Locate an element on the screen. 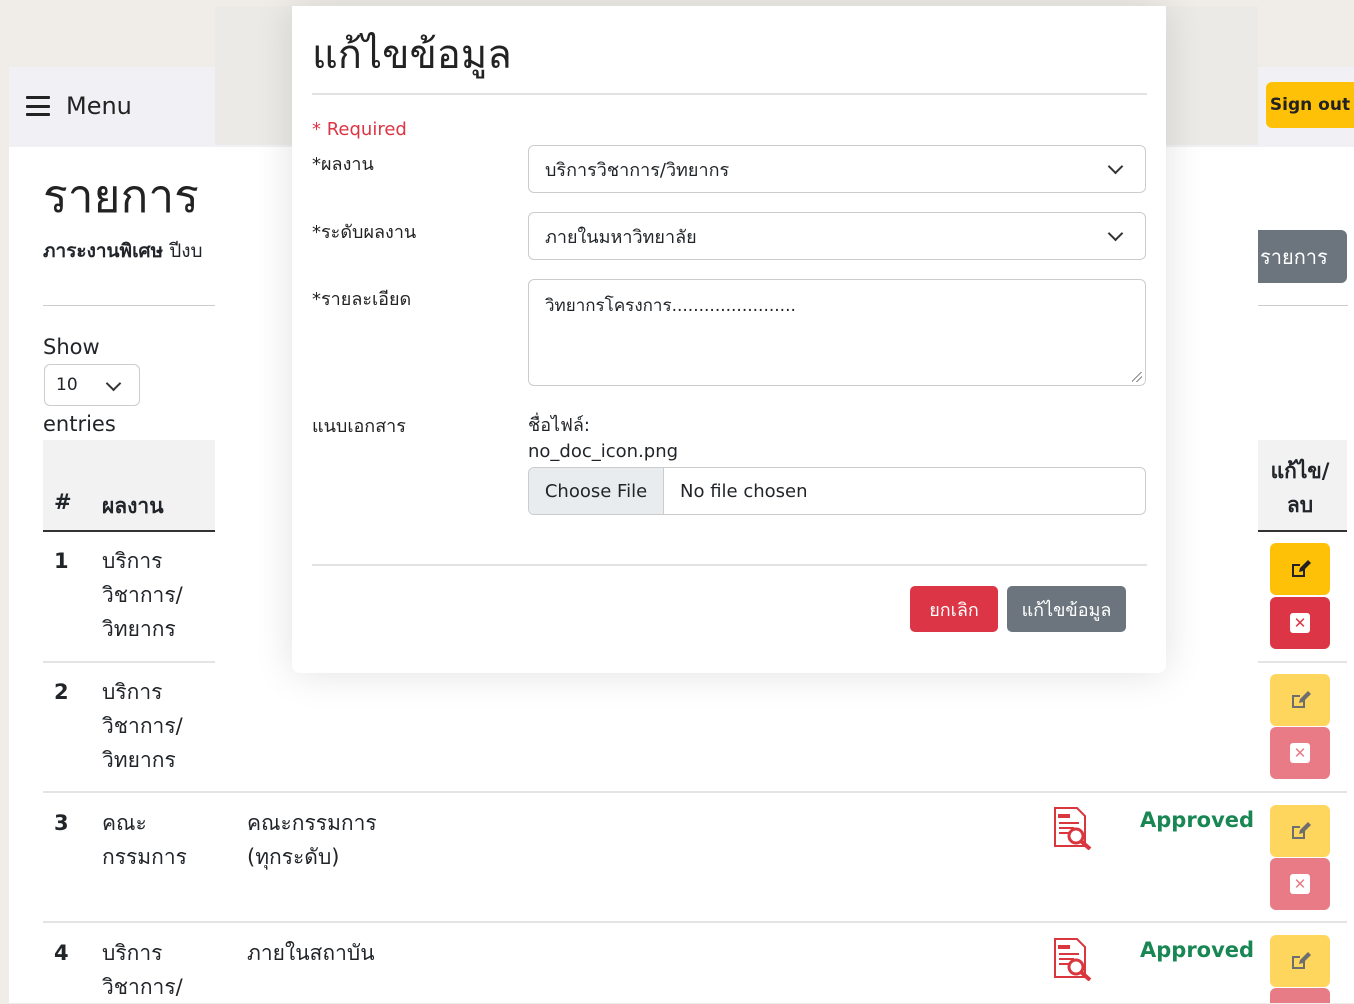 This screenshot has height=1004, width=1354. header-edit-line2: ลบ is located at coordinates (1300, 505).